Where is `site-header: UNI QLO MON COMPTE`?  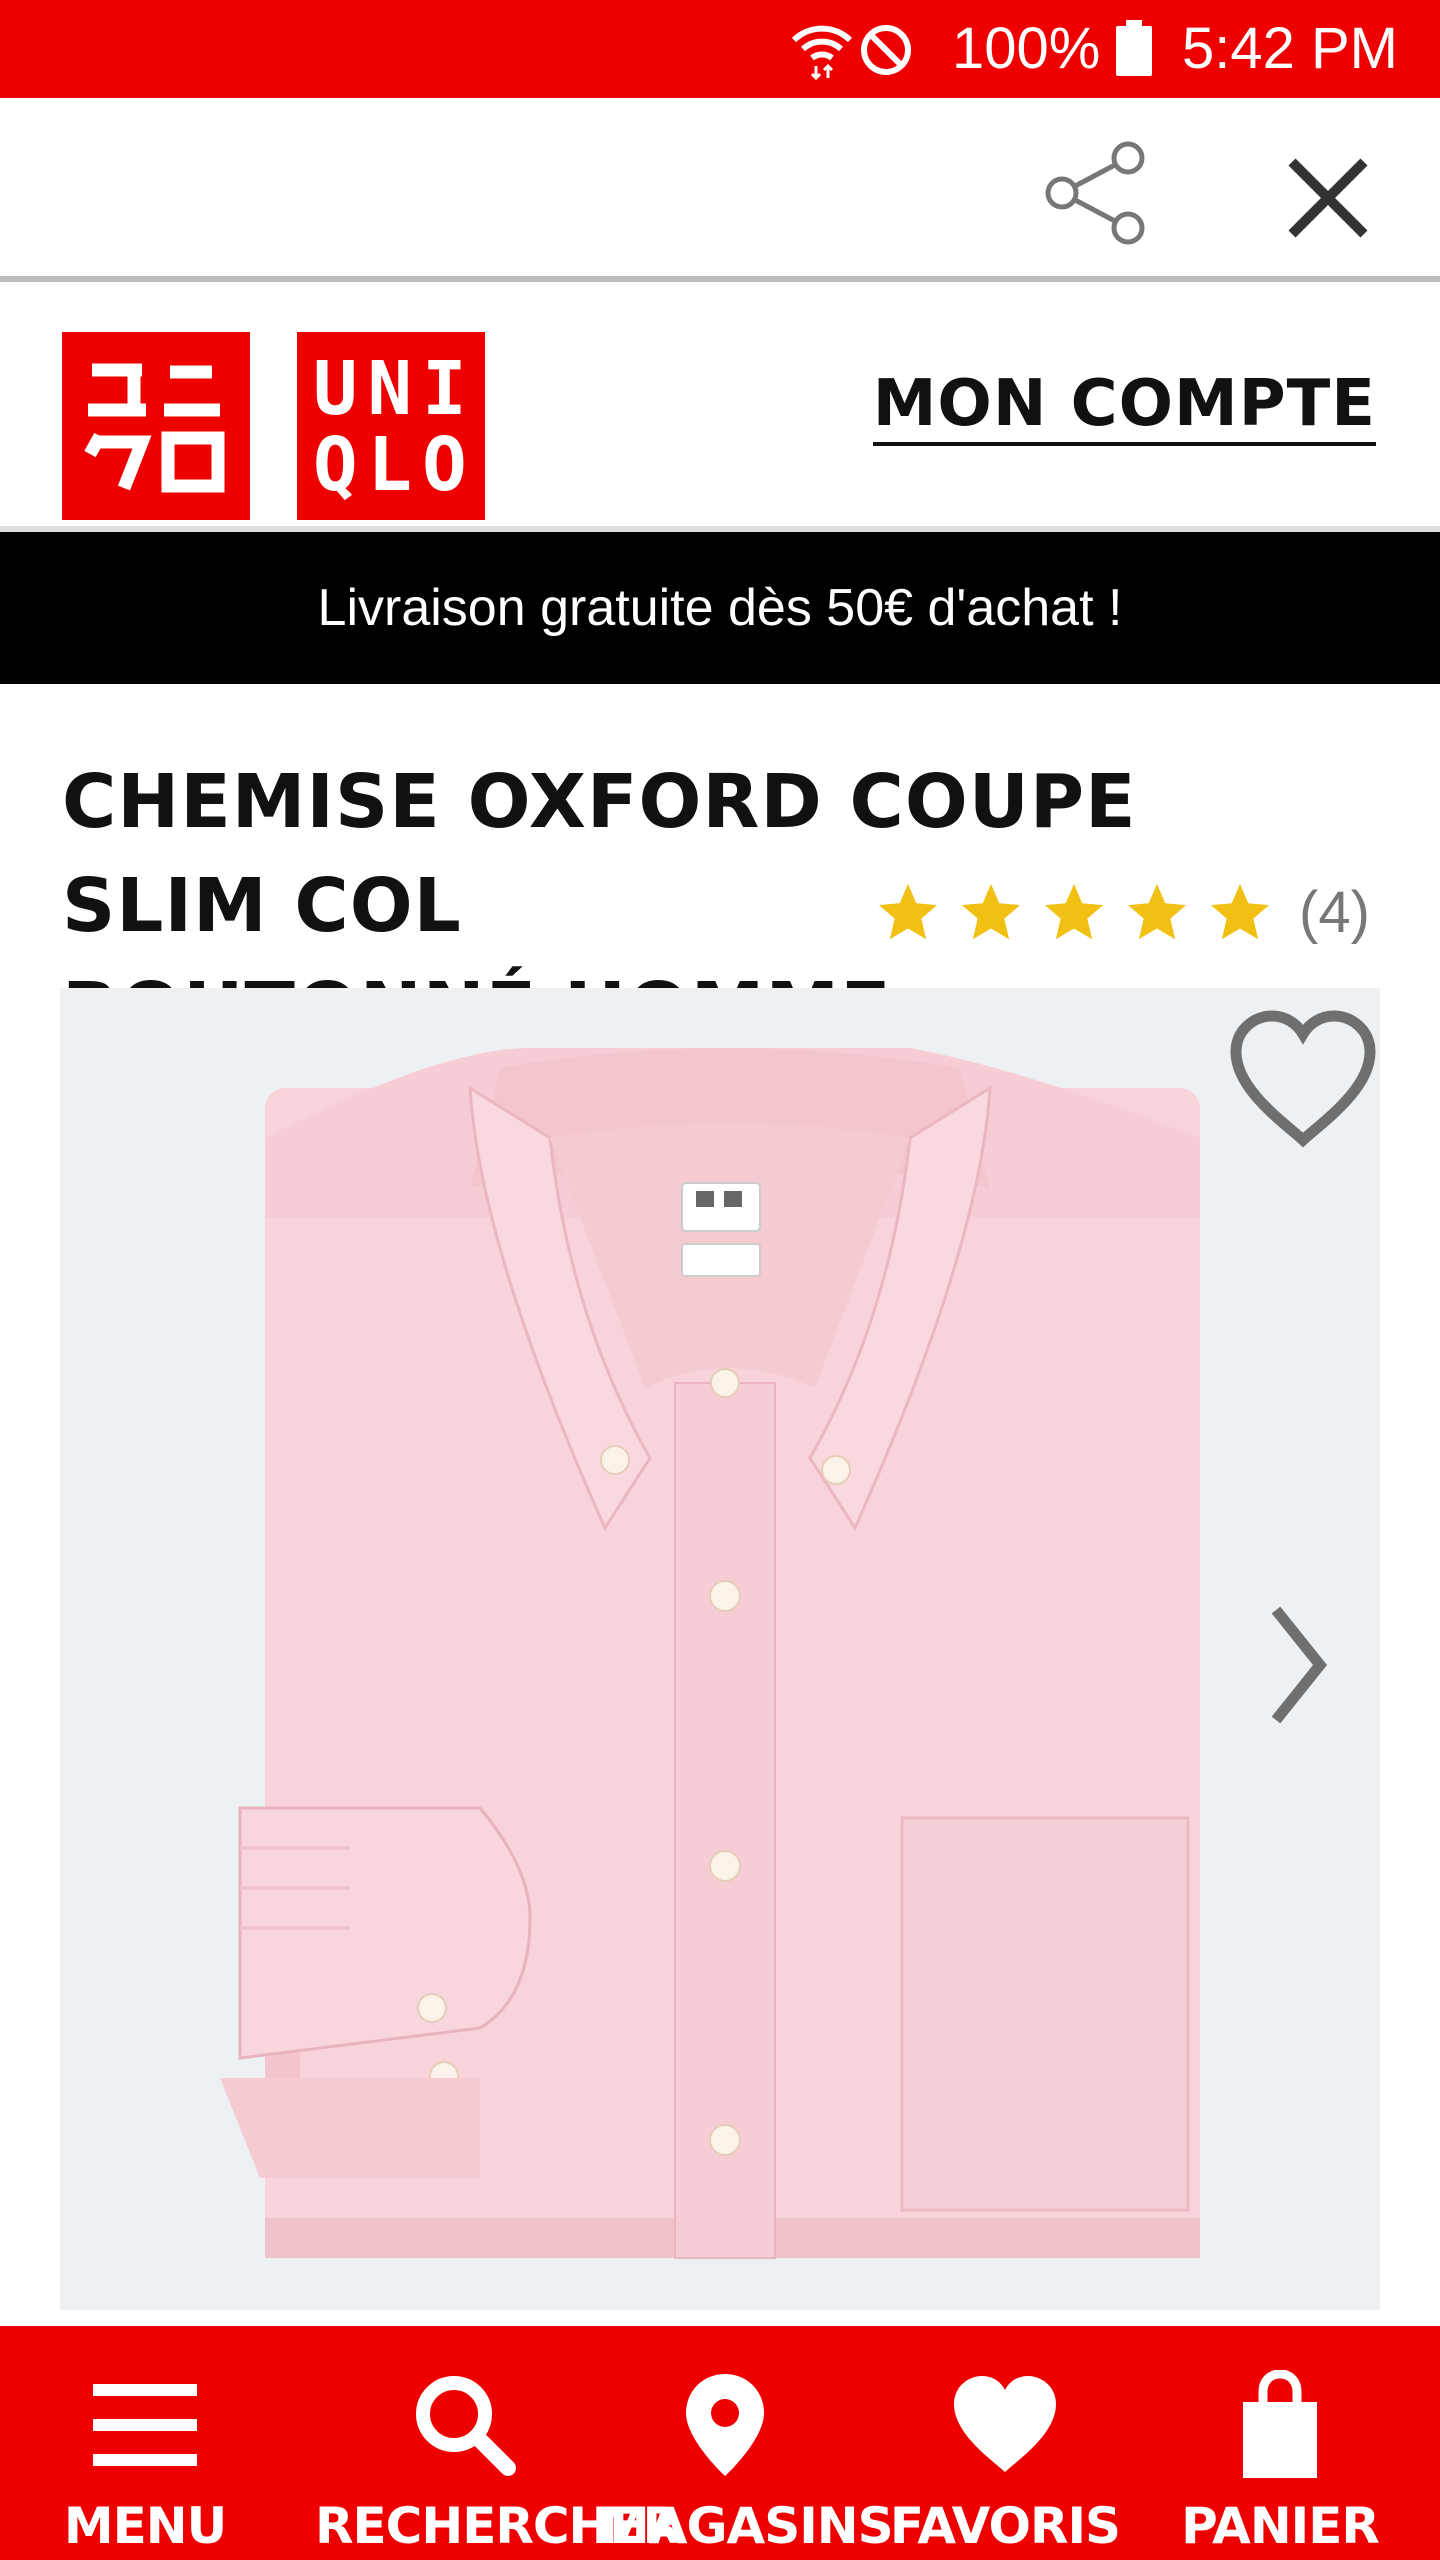
site-header: UNI QLO MON COMPTE is located at coordinates (720, 407).